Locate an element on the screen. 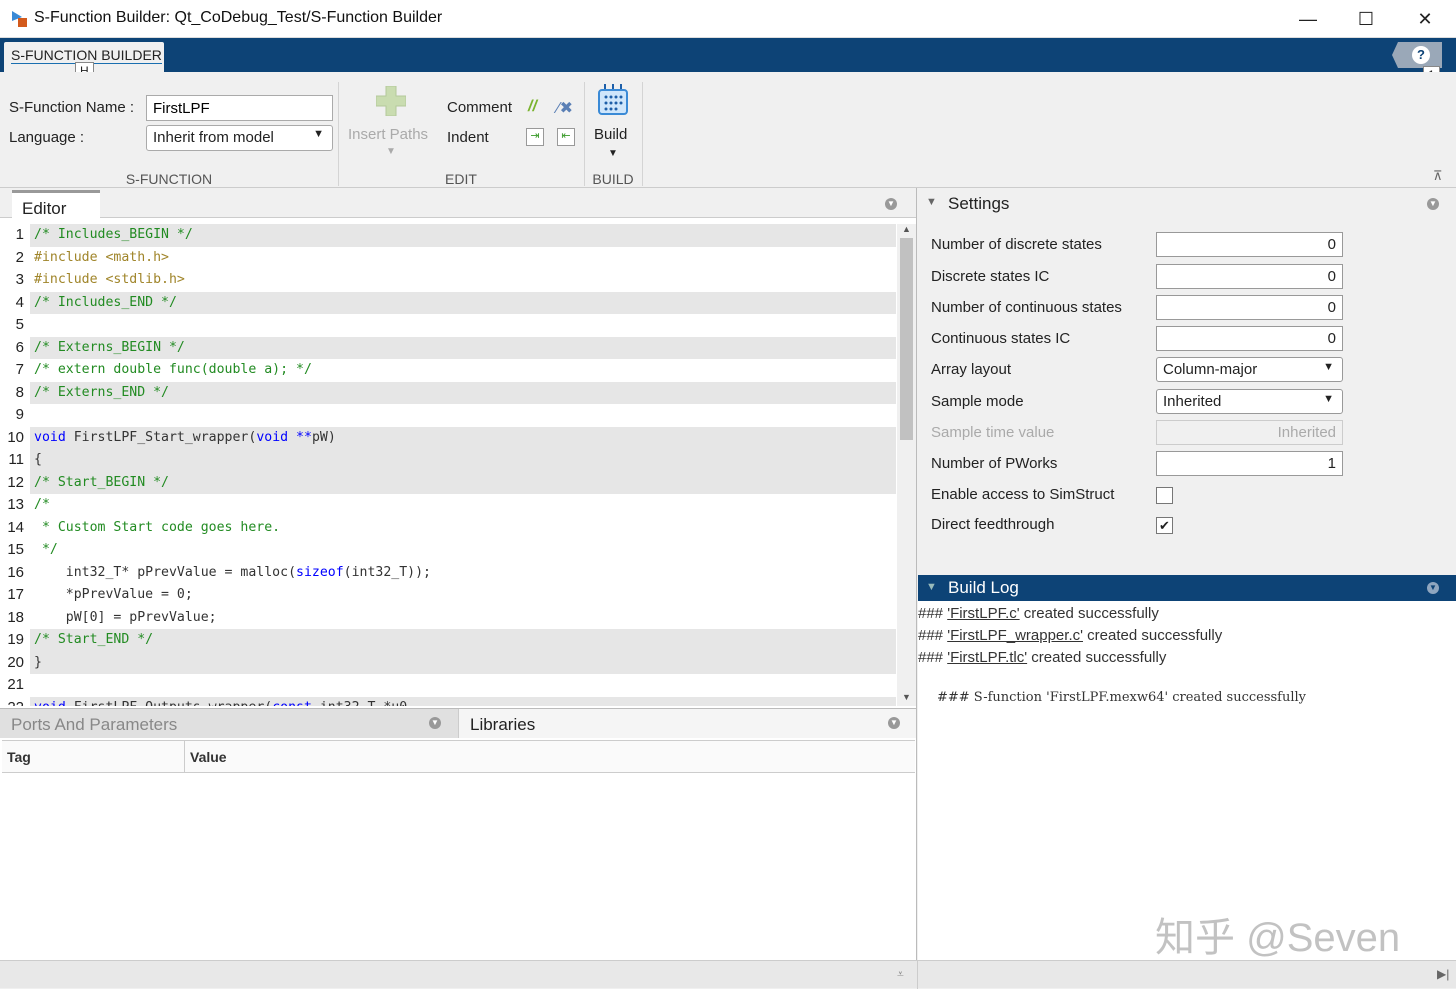 Image resolution: width=1456 pixels, height=989 pixels. collapse-triangle-icon: ▼ is located at coordinates (931, 587).